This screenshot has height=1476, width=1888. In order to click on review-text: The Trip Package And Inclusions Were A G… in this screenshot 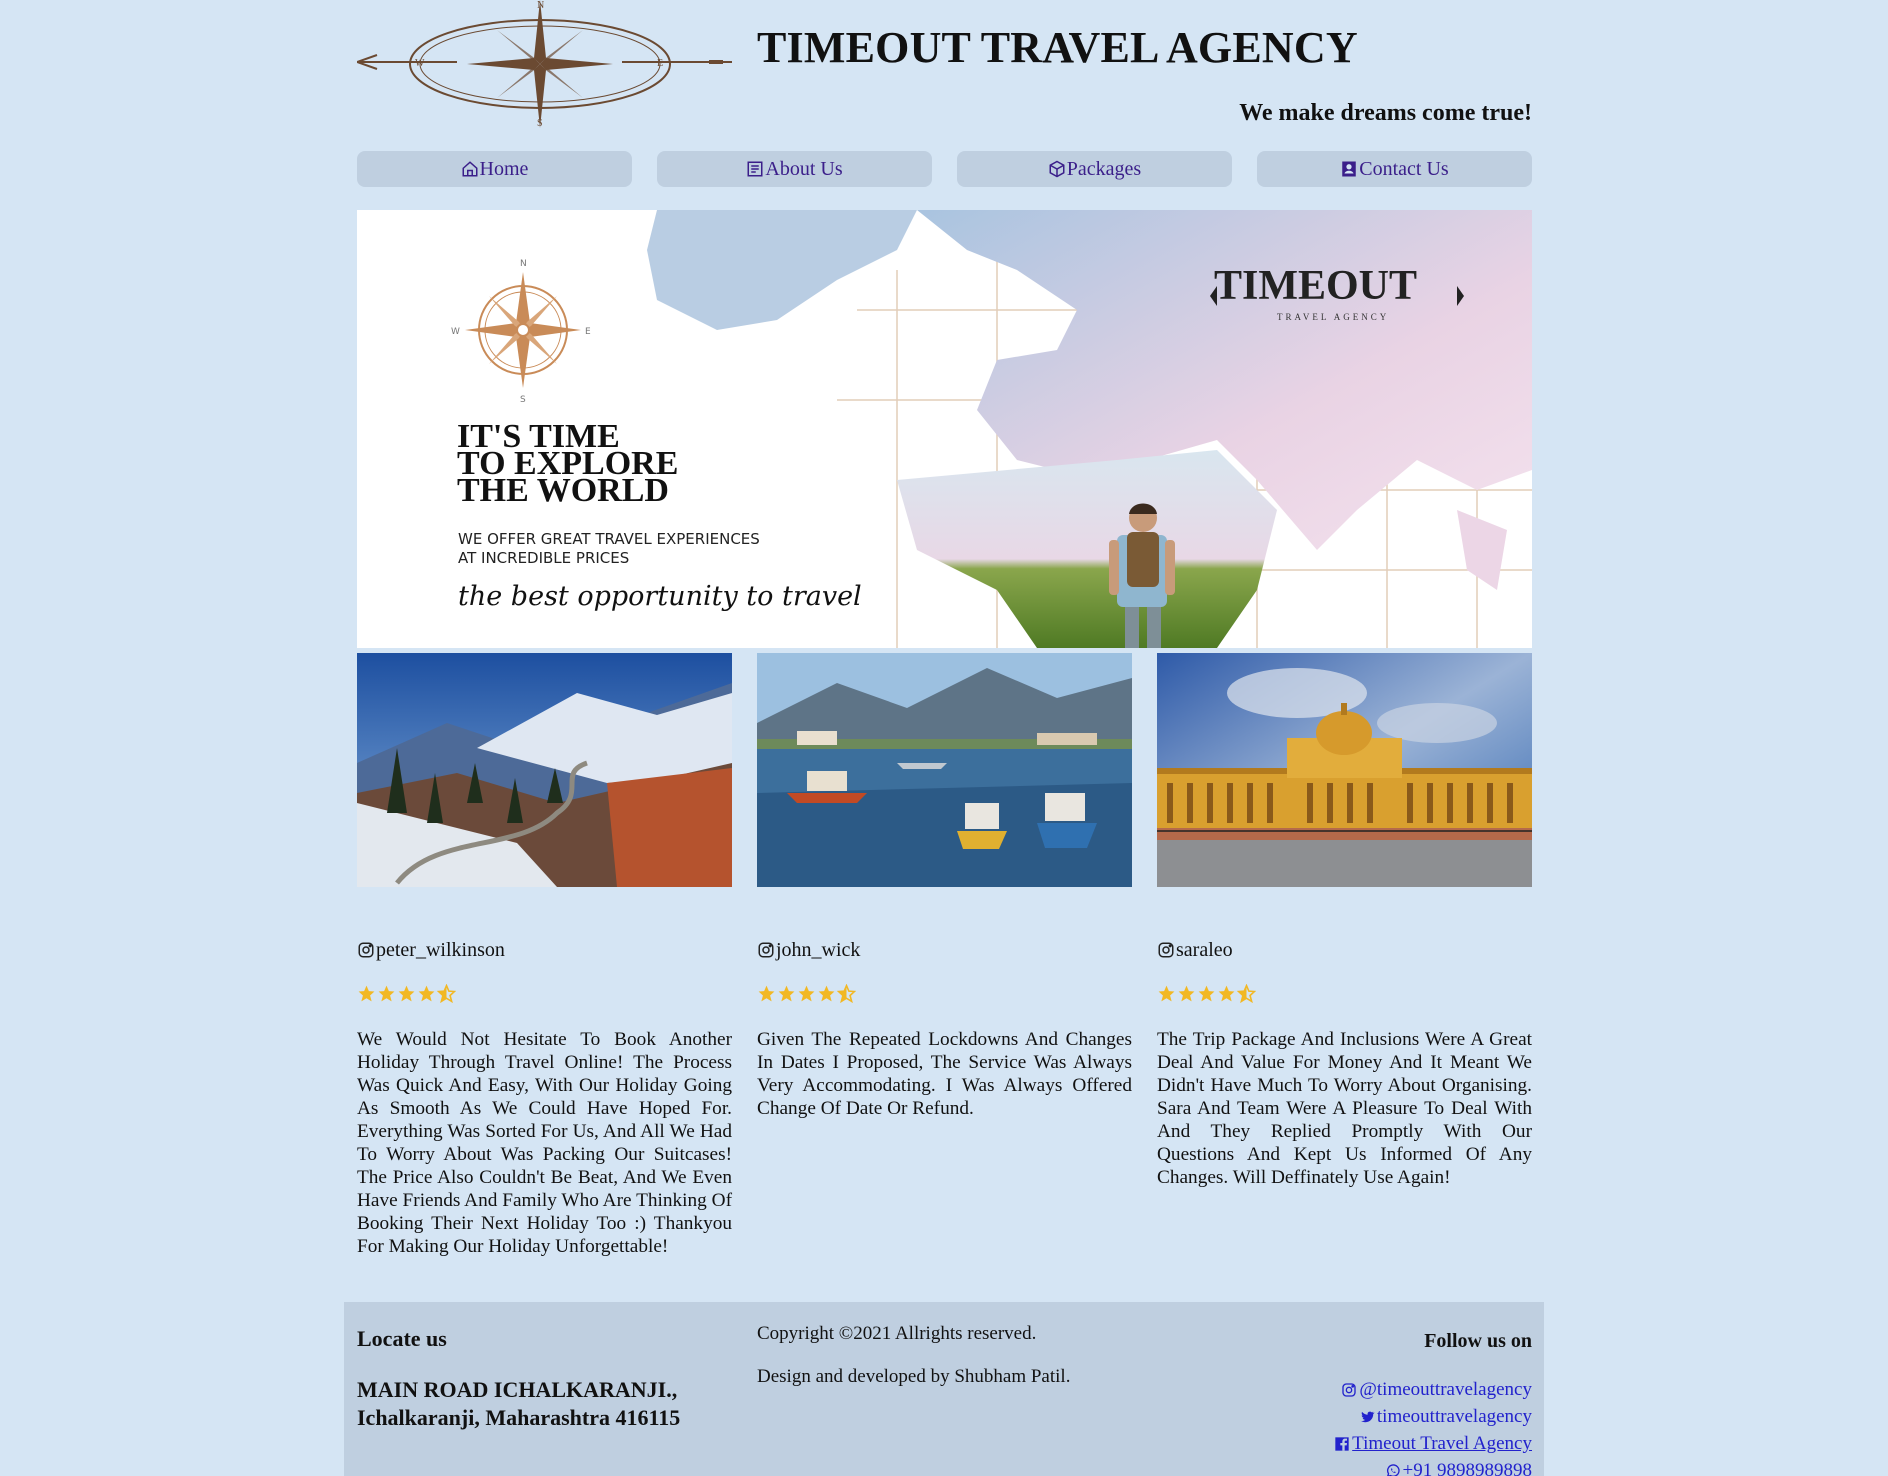, I will do `click(1344, 1108)`.